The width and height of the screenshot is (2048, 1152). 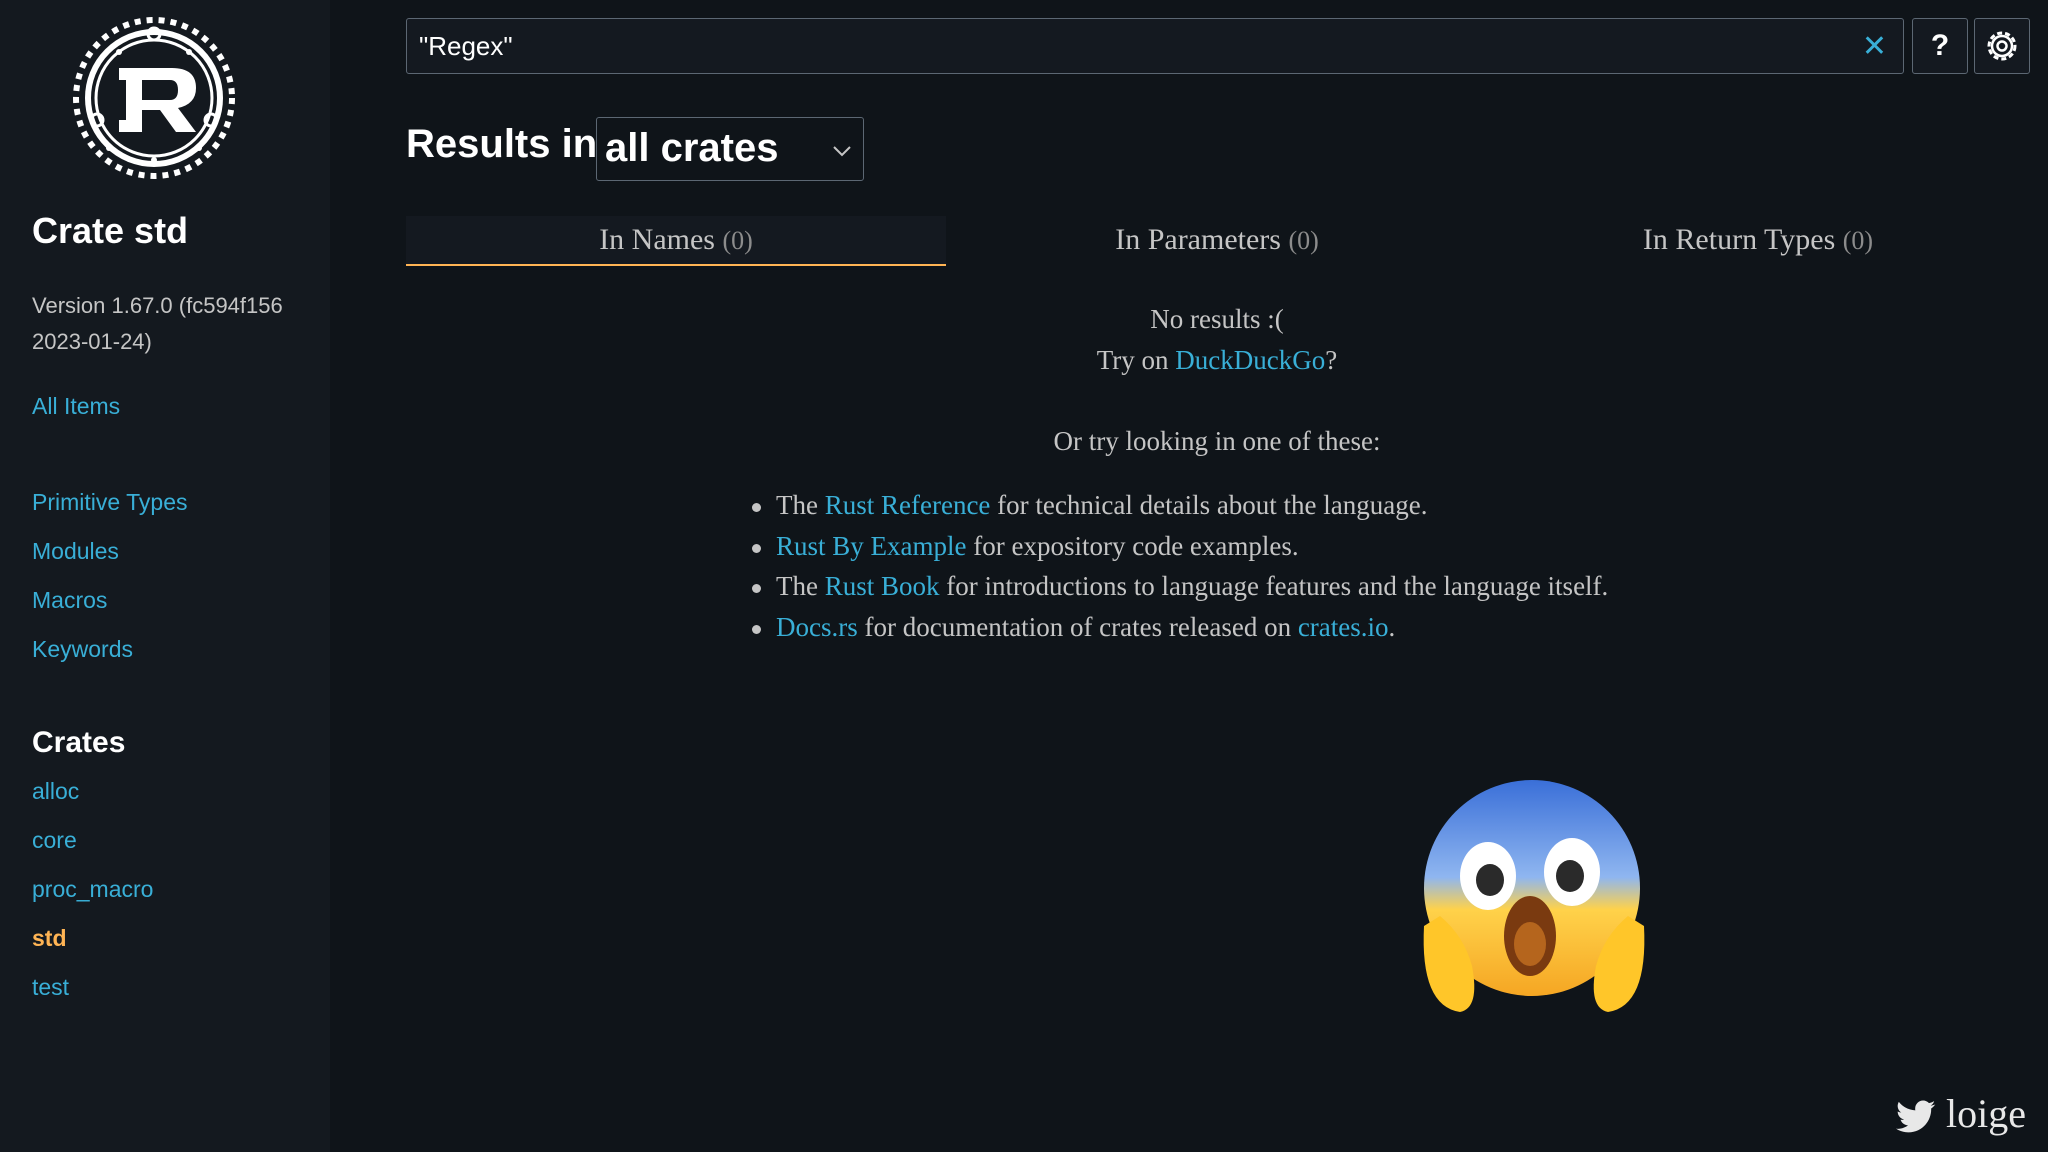 I want to click on crate-filter-value: all crates, so click(x=692, y=148).